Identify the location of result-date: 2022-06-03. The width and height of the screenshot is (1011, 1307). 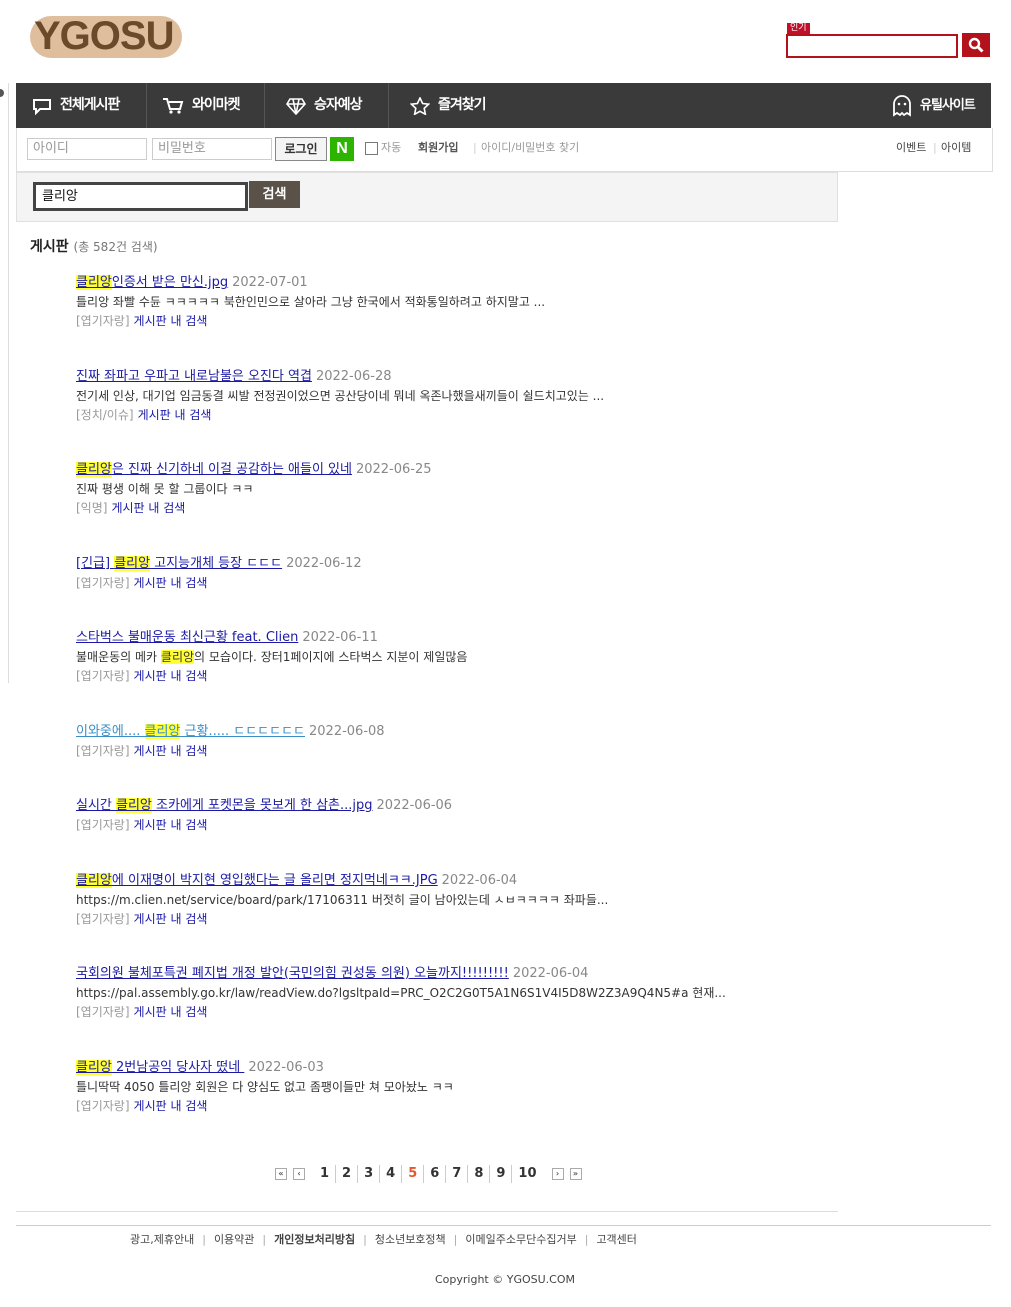
(286, 1067).